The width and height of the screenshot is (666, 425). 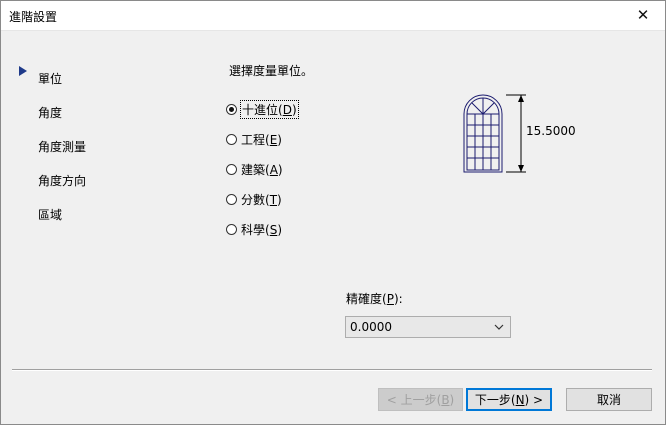 I want to click on footer-separator, so click(x=332, y=370).